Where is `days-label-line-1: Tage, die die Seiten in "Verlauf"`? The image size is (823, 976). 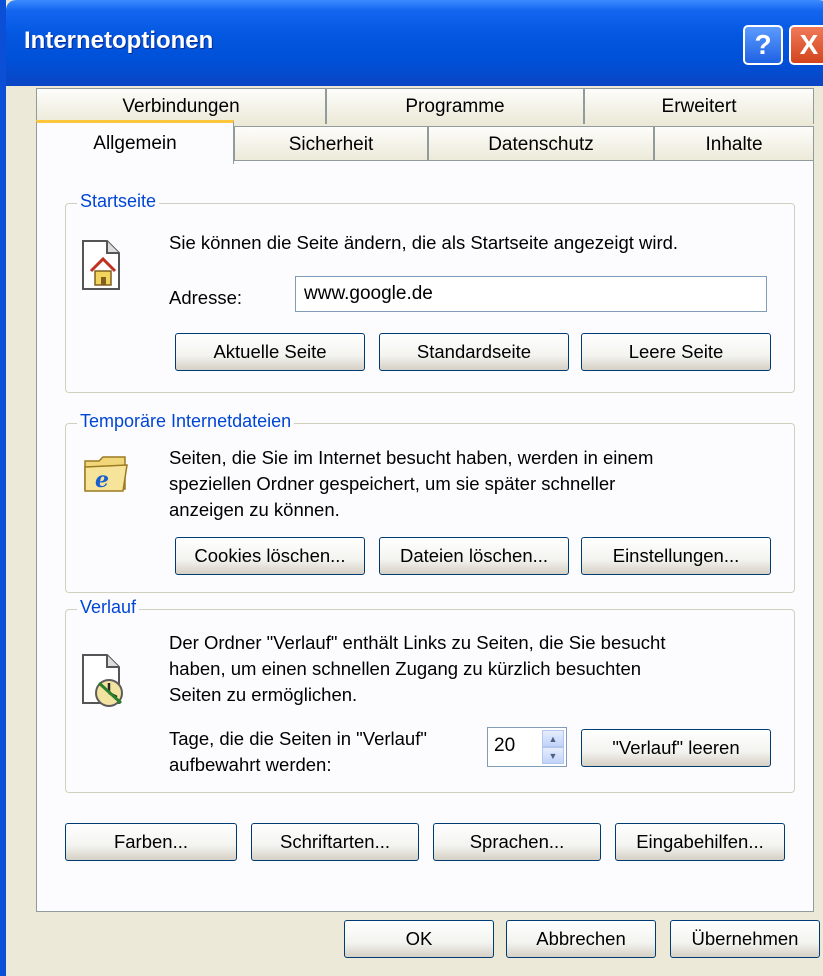
days-label-line-1: Tage, die die Seiten in "Verlauf" is located at coordinates (298, 738).